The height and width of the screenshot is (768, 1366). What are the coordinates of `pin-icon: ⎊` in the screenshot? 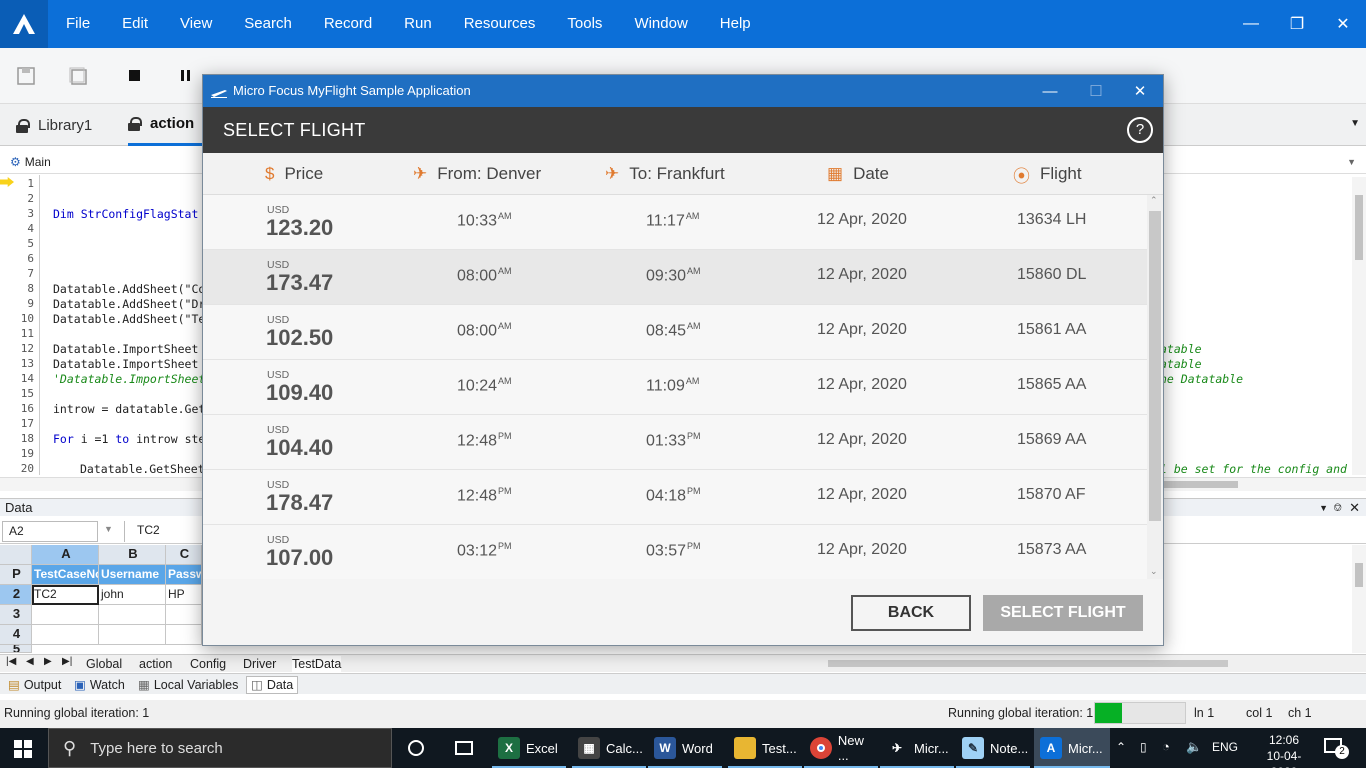 It's located at (1337, 508).